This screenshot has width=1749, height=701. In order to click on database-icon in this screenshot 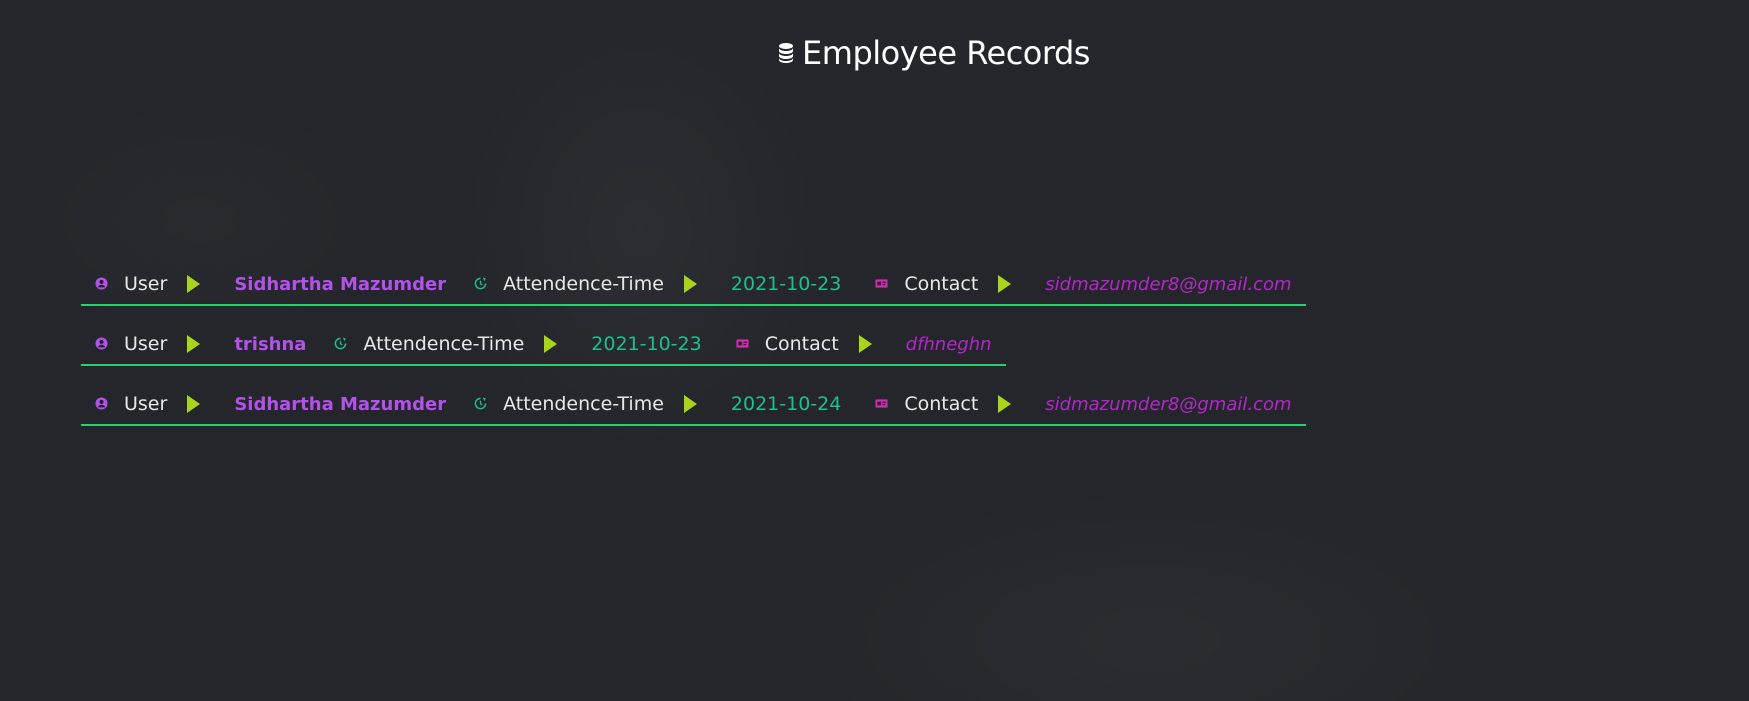, I will do `click(786, 53)`.